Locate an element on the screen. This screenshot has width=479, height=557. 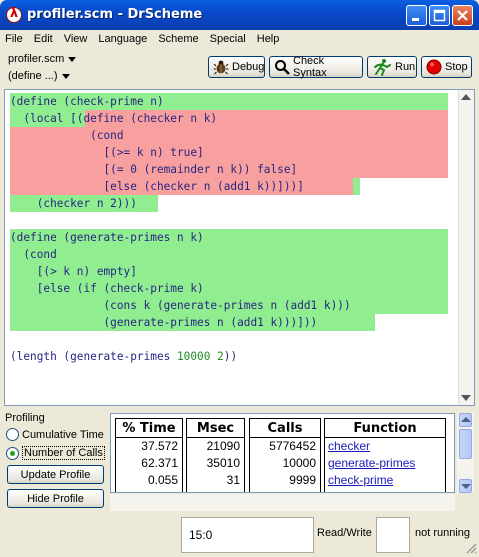
code-line-text: (define (generate-primes n k) is located at coordinates (107, 237).